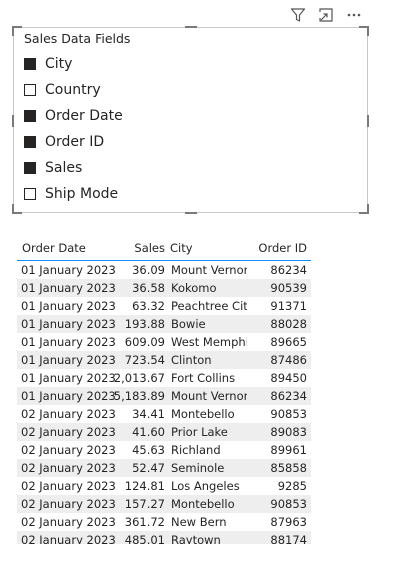 Image resolution: width=411 pixels, height=562 pixels. I want to click on cell-sales: 5,183.89, so click(139, 396).